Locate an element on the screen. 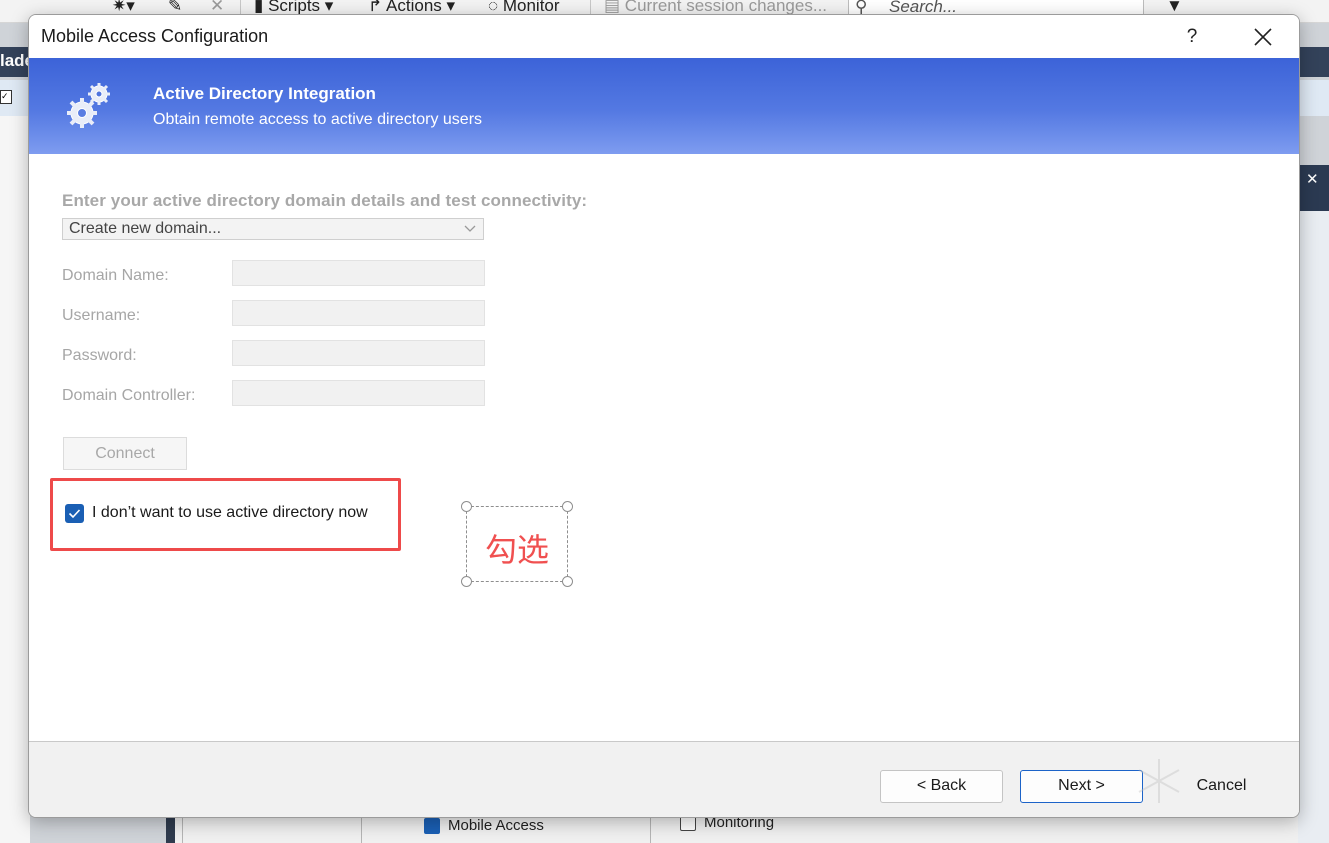  connect-button: Connect is located at coordinates (125, 453).